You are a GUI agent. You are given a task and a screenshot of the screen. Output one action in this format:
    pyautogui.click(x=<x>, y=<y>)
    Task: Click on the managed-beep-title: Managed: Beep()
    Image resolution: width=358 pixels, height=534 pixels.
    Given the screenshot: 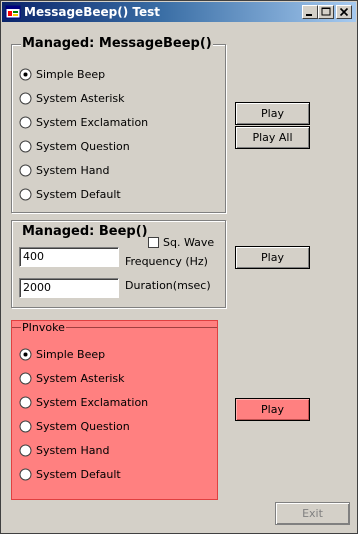 What is the action you would take?
    pyautogui.click(x=85, y=231)
    